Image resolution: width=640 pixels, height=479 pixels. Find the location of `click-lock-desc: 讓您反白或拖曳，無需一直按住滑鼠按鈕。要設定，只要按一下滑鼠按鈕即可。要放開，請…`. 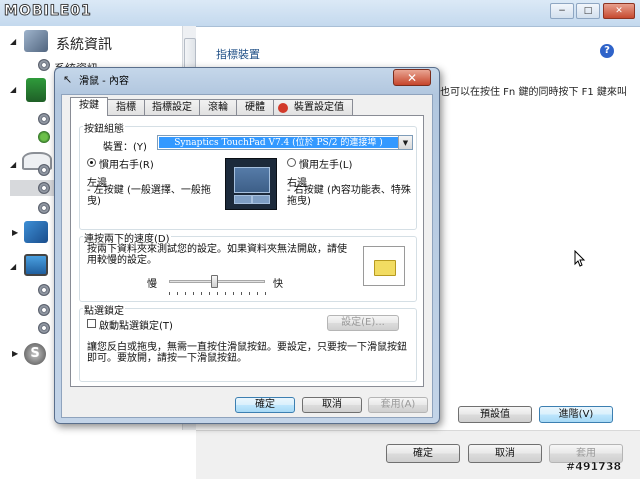

click-lock-desc: 讓您反白或拖曳，無需一直按住滑鼠按鈕。要設定，只要按一下滑鼠按鈕即可。要放開，請… is located at coordinates (247, 353).